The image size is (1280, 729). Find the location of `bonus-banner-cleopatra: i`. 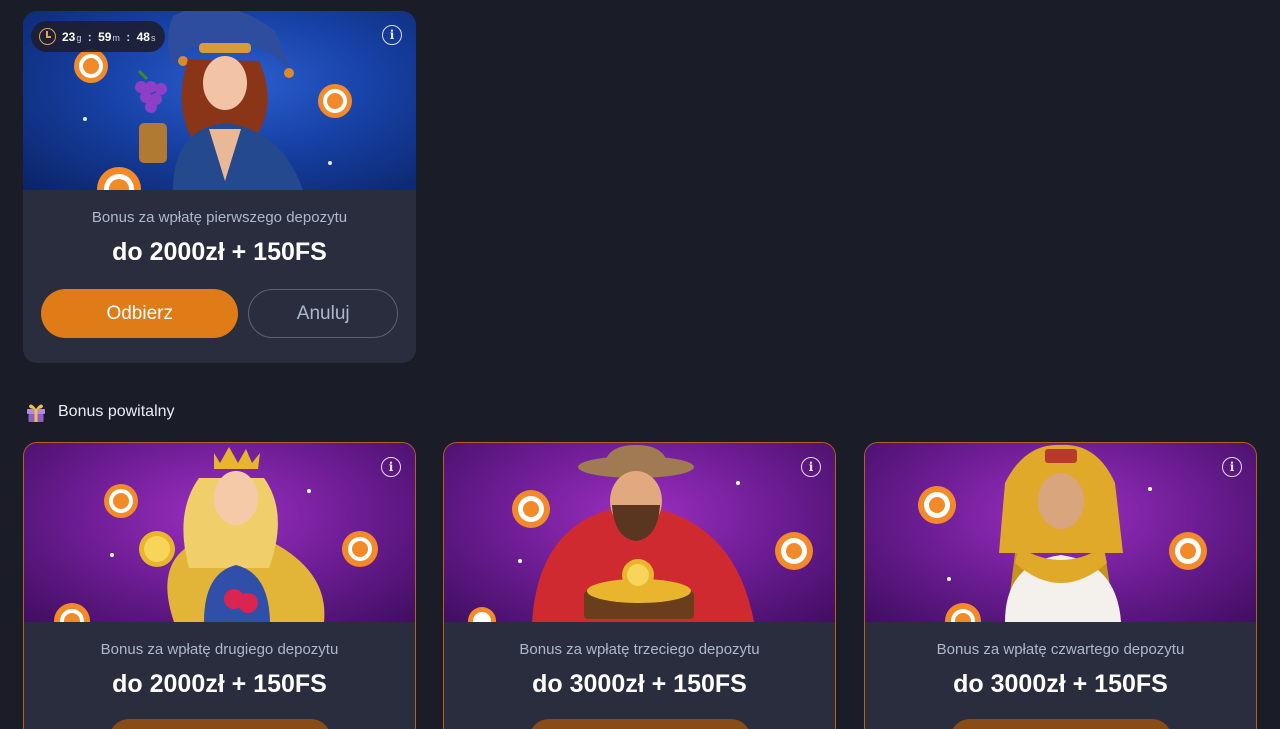

bonus-banner-cleopatra: i is located at coordinates (1060, 532).